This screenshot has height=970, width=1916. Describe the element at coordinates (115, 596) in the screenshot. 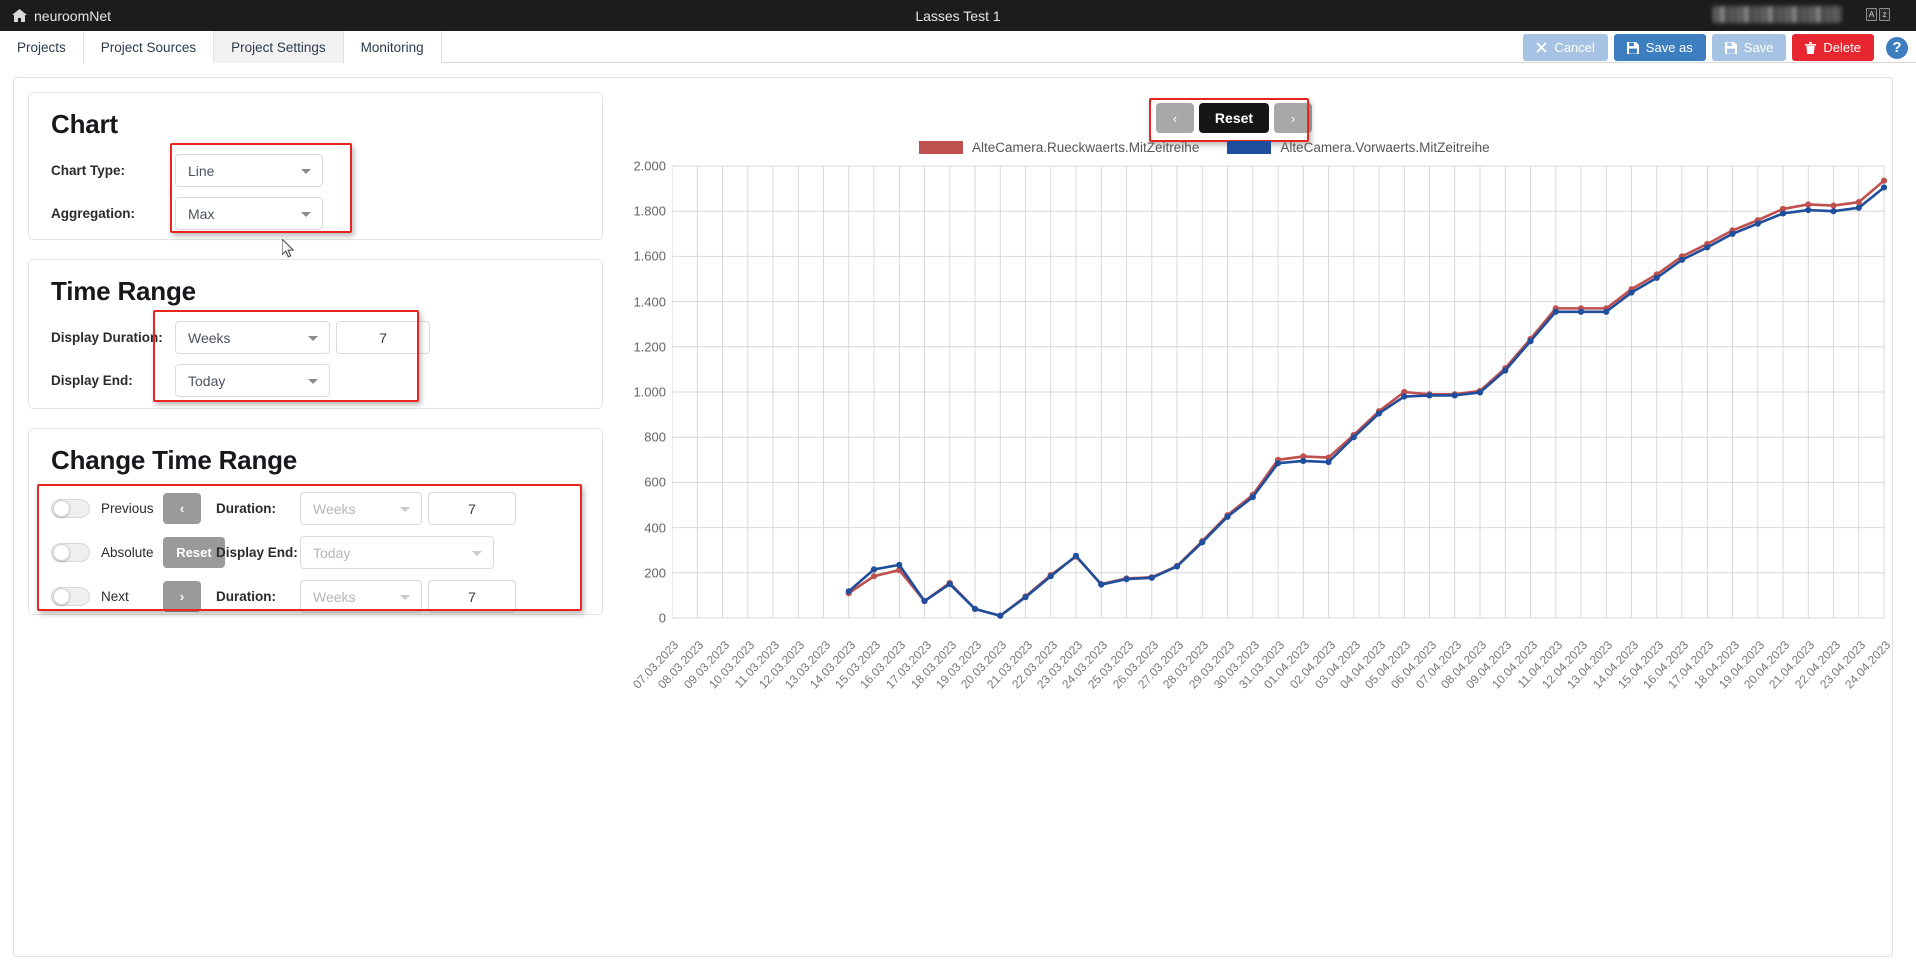

I see `next-label: Next` at that location.